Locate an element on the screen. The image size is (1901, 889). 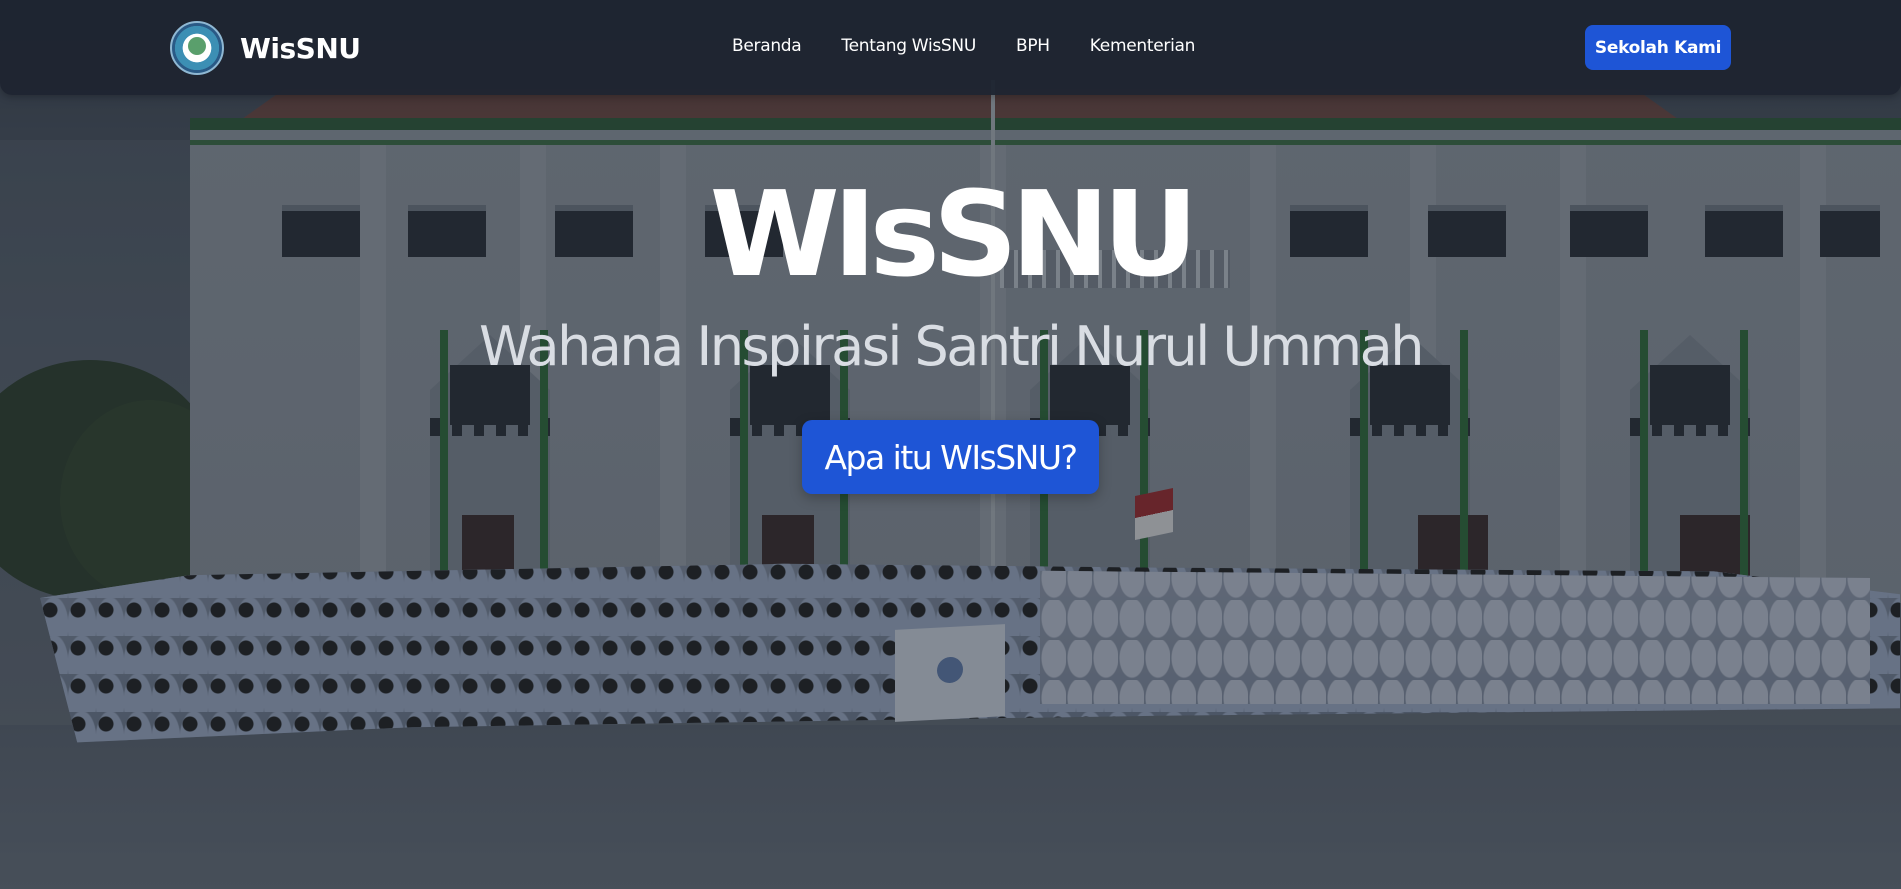
hero-subtitle: Wahana Inspirasi Santri Nurul Ummah is located at coordinates (951, 346).